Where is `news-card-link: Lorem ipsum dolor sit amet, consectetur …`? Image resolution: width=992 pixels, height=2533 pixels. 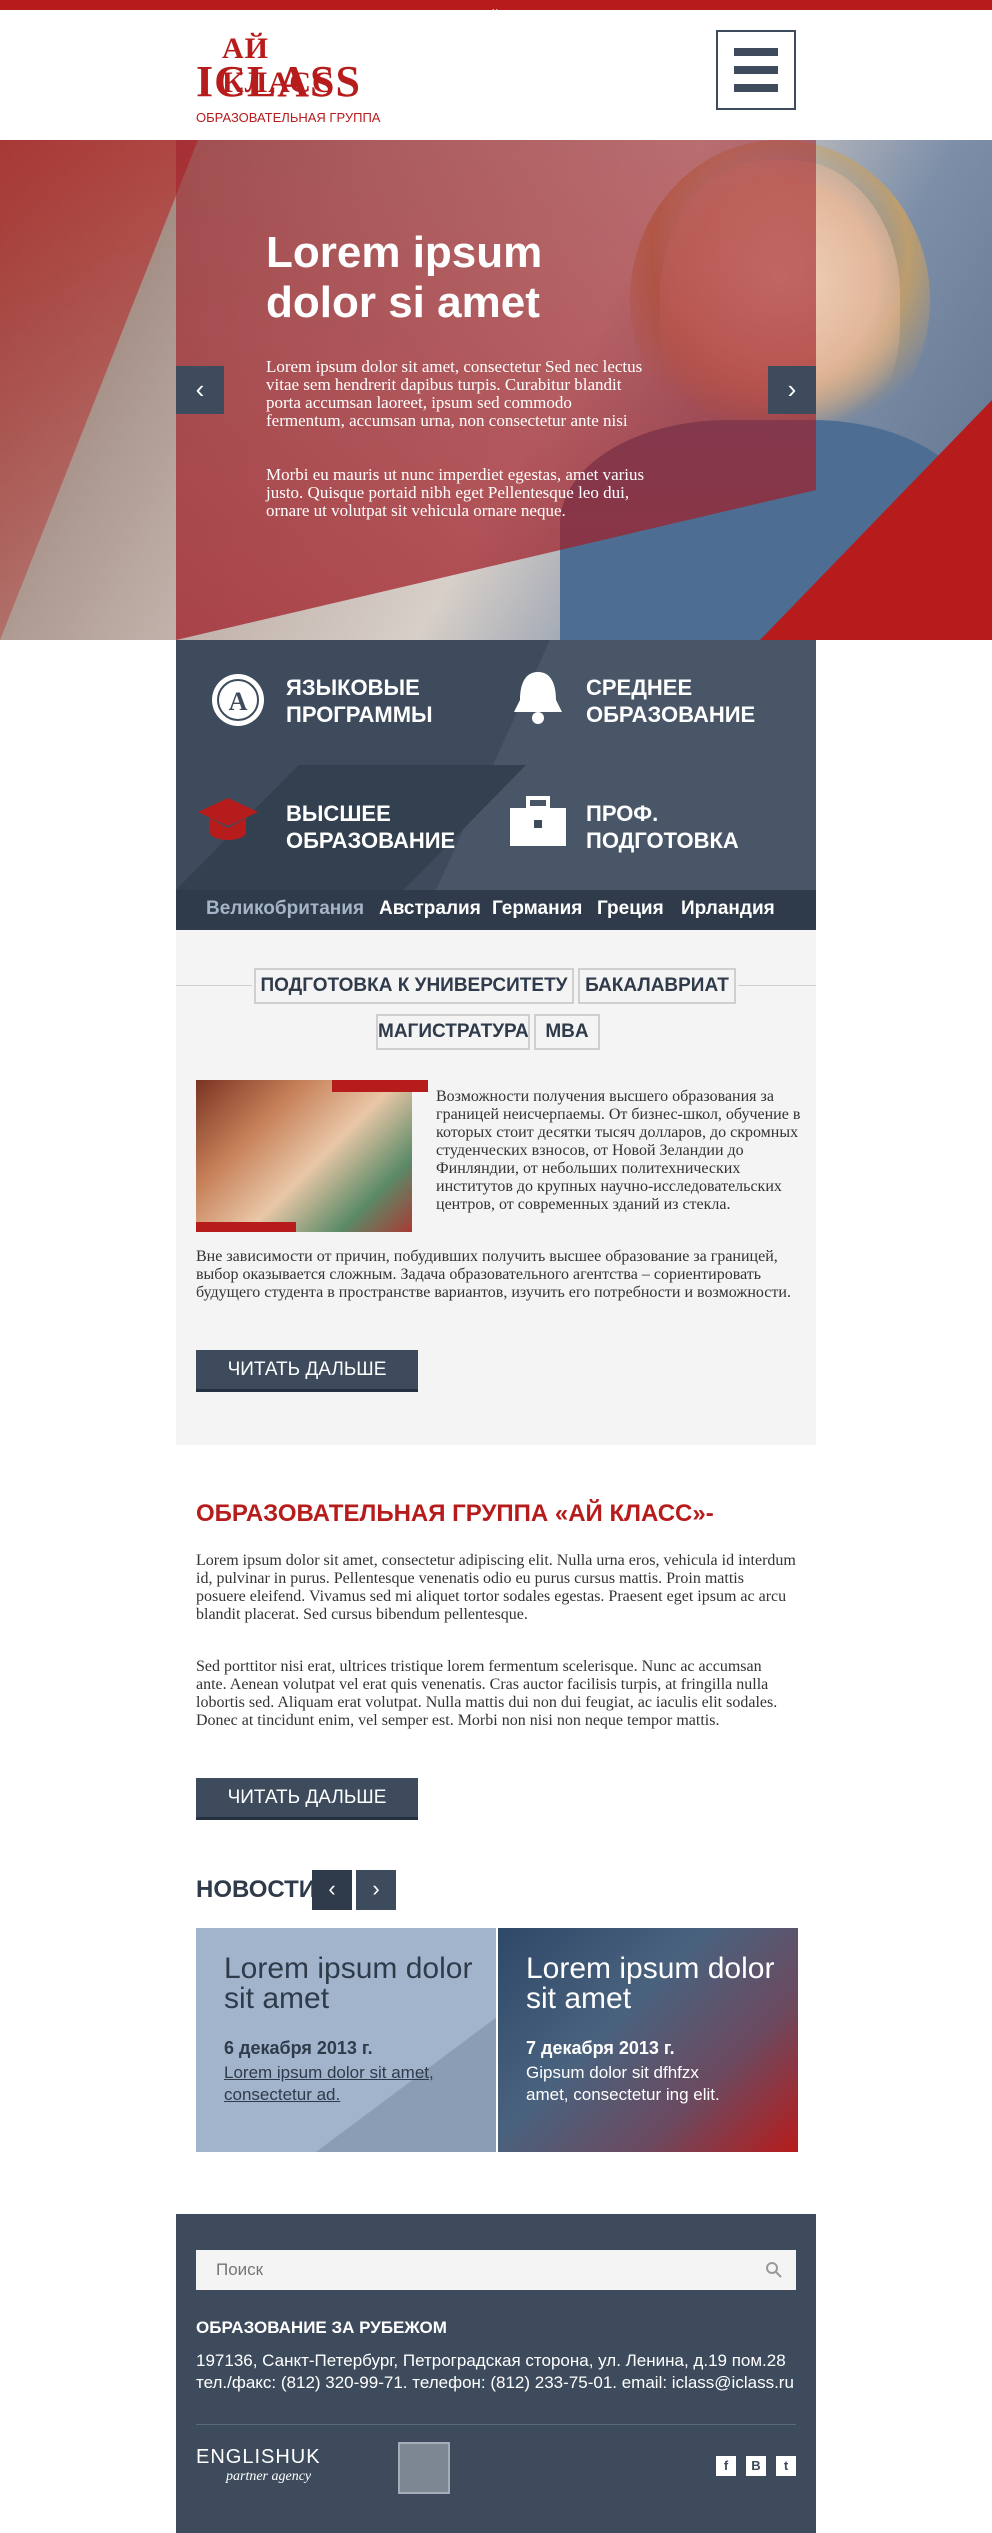 news-card-link: Lorem ipsum dolor sit amet, consectetur … is located at coordinates (334, 2084).